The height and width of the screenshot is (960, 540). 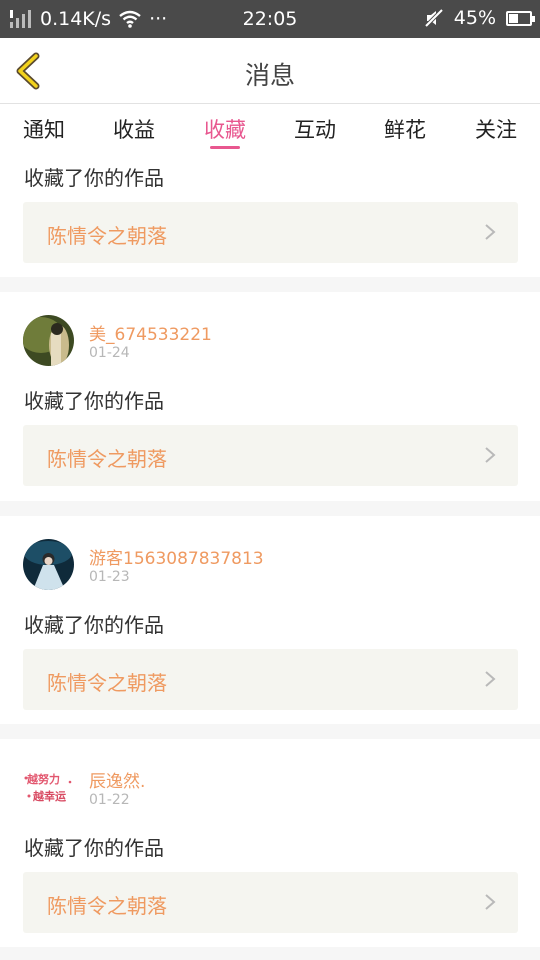 I want to click on username: 美_674533221, so click(x=150, y=332).